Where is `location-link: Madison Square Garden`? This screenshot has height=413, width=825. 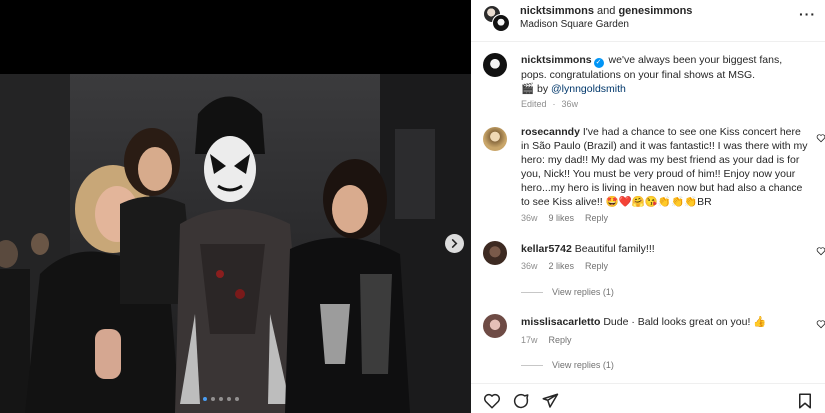
location-link: Madison Square Garden is located at coordinates (574, 24).